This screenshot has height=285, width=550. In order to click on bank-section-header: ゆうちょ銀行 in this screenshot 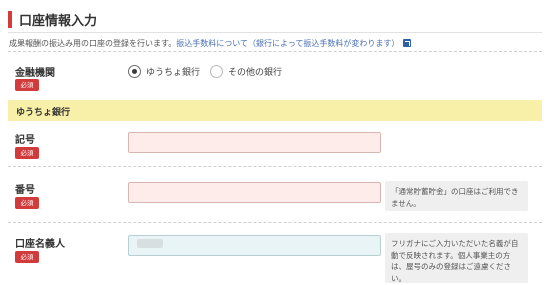, I will do `click(275, 110)`.